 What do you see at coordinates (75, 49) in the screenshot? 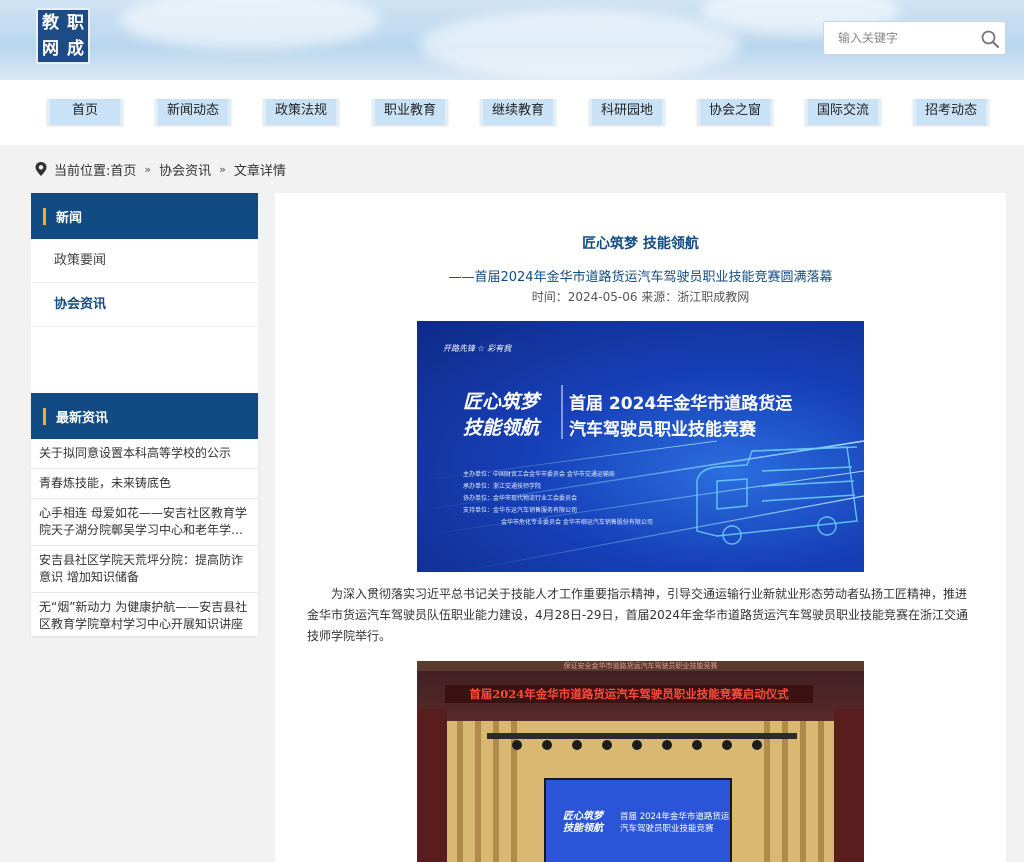
I see `logo-char: 成` at bounding box center [75, 49].